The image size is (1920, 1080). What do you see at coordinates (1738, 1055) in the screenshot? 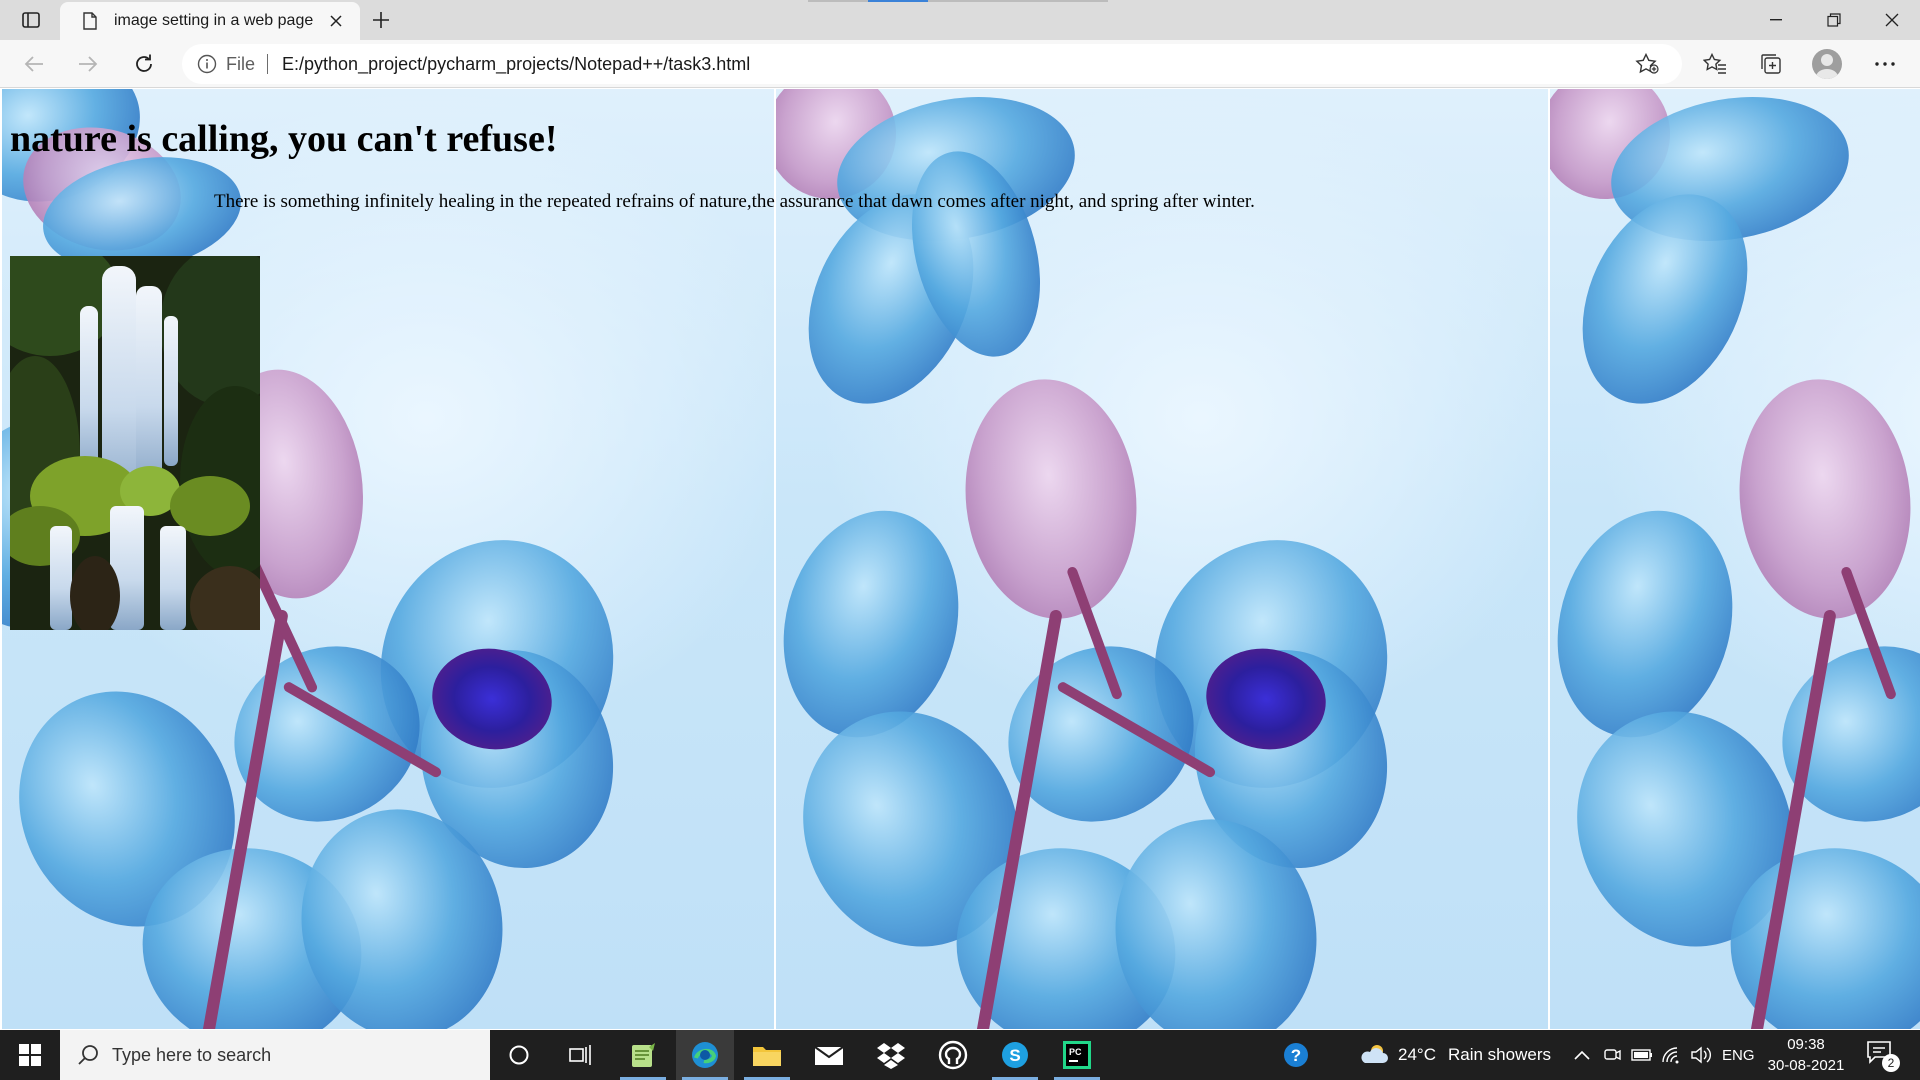
I see `input-language: ENG` at bounding box center [1738, 1055].